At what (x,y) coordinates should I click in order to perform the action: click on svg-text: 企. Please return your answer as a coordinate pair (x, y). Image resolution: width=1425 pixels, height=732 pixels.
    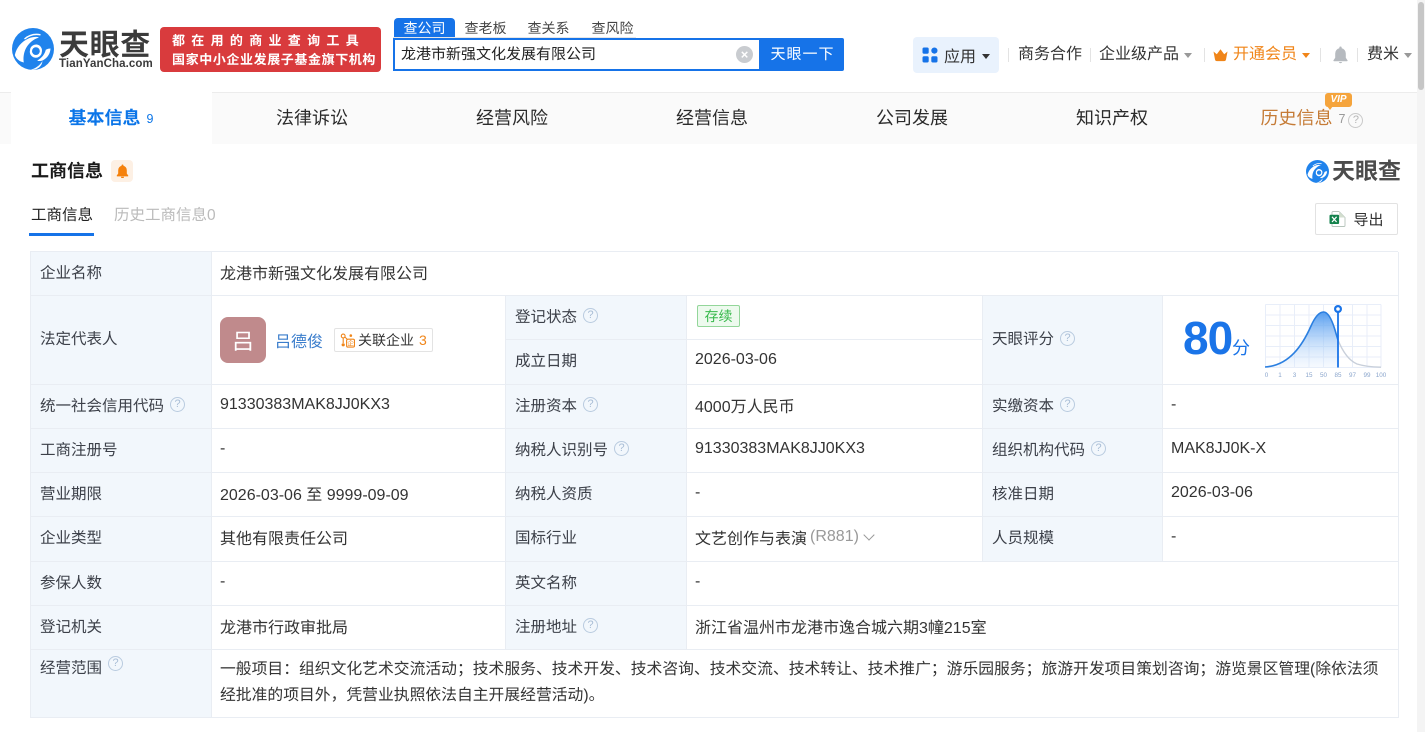
    Looking at the image, I should click on (350, 342).